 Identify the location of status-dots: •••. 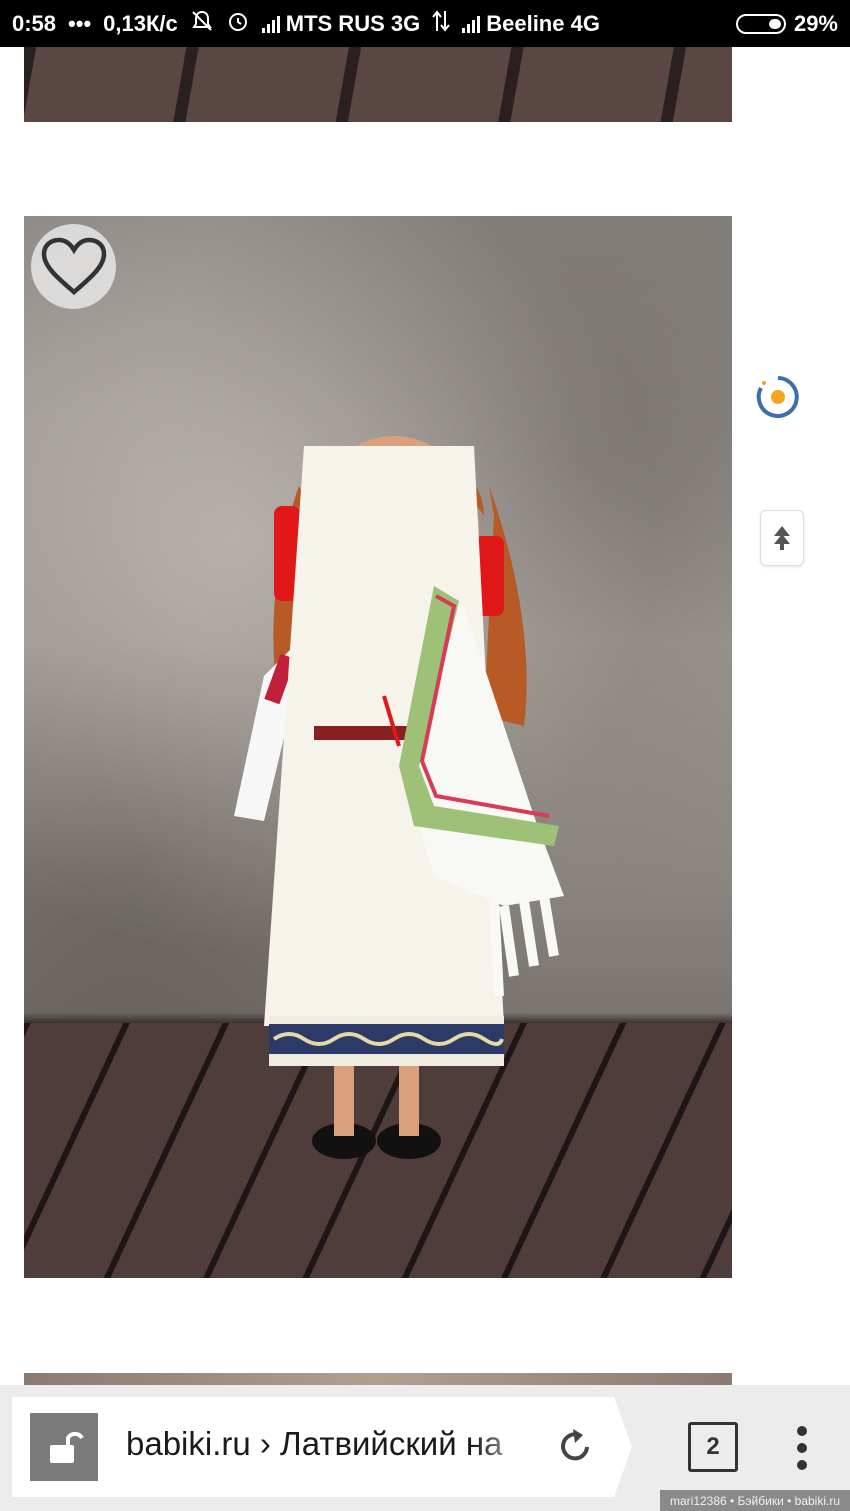
(80, 23).